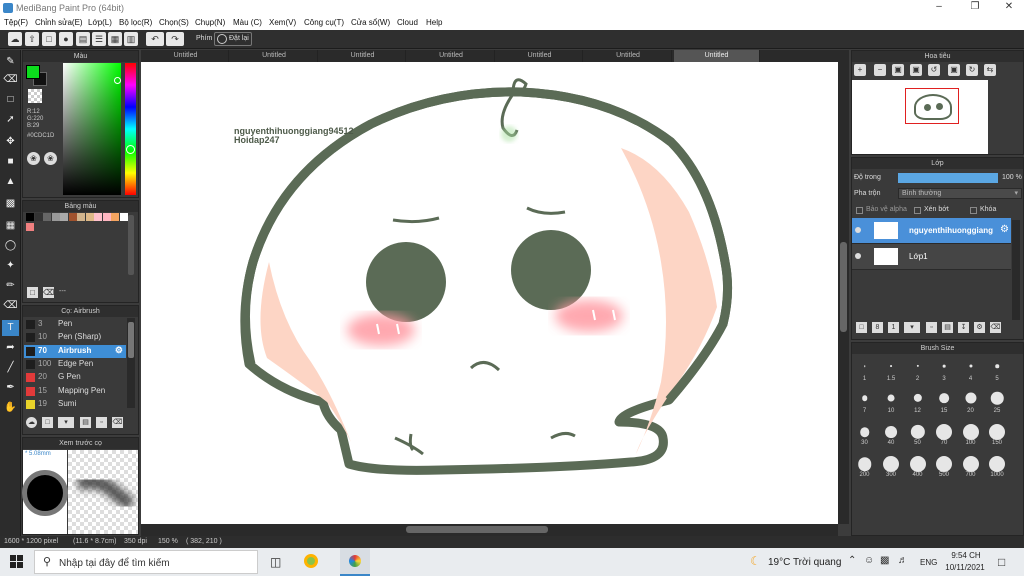 The image size is (1024, 576). What do you see at coordinates (75, 377) in the screenshot?
I see `brush-item: 20 G Pen` at bounding box center [75, 377].